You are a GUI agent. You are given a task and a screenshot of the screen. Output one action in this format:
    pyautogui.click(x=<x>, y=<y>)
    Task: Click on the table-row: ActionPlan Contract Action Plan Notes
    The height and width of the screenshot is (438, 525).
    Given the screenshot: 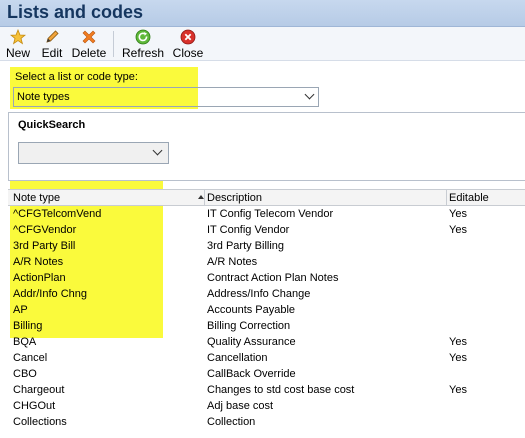 What is the action you would take?
    pyautogui.click(x=266, y=278)
    